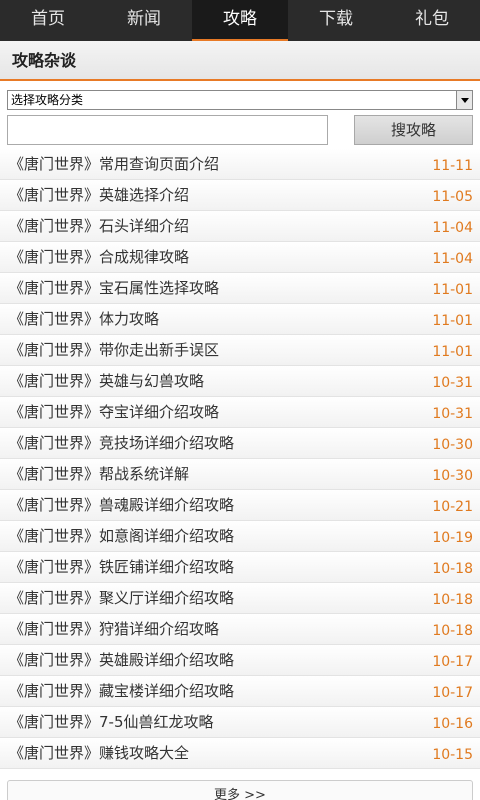 Image resolution: width=480 pixels, height=800 pixels. Describe the element at coordinates (144, 20) in the screenshot. I see `nav-tab-news: 新闻` at that location.